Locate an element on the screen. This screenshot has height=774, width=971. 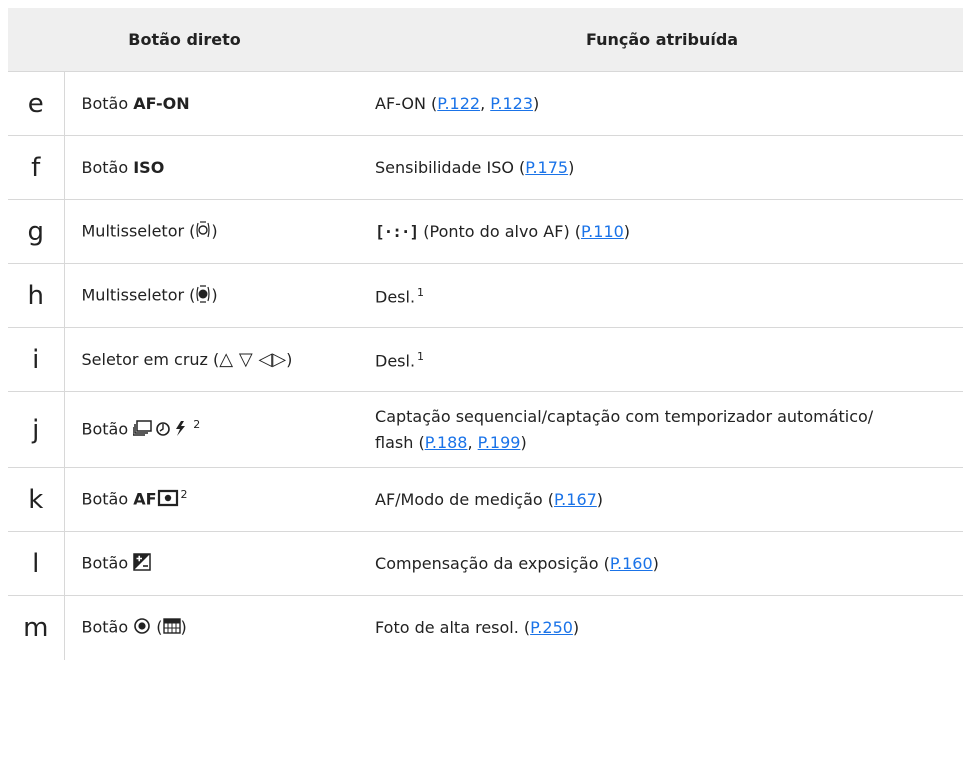
table-row: e Botão AF-ON AF-ON (P.122, P.123) is located at coordinates (486, 103).